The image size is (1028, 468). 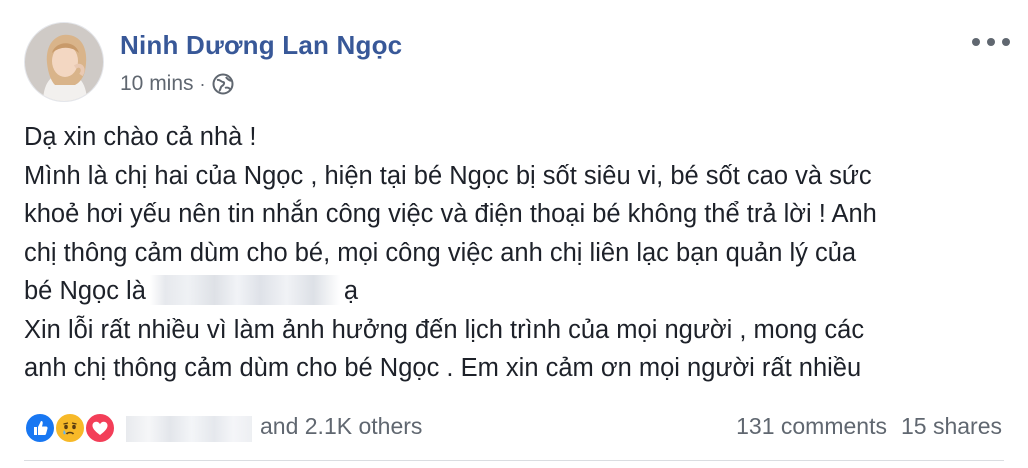 I want to click on shares-count-link: 15 shares, so click(x=951, y=426).